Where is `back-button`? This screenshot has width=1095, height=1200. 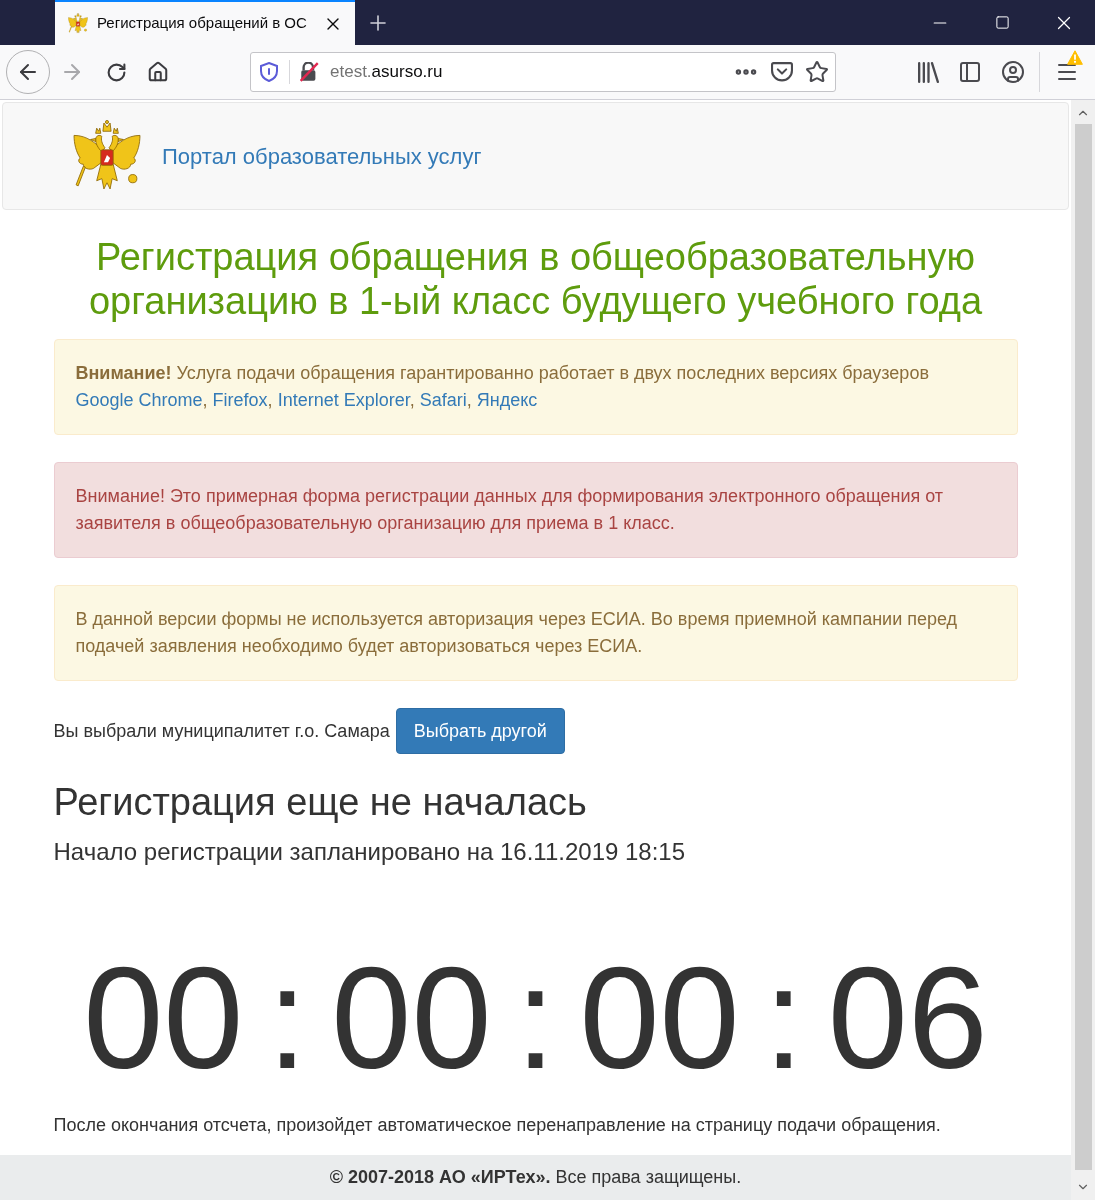 back-button is located at coordinates (28, 72).